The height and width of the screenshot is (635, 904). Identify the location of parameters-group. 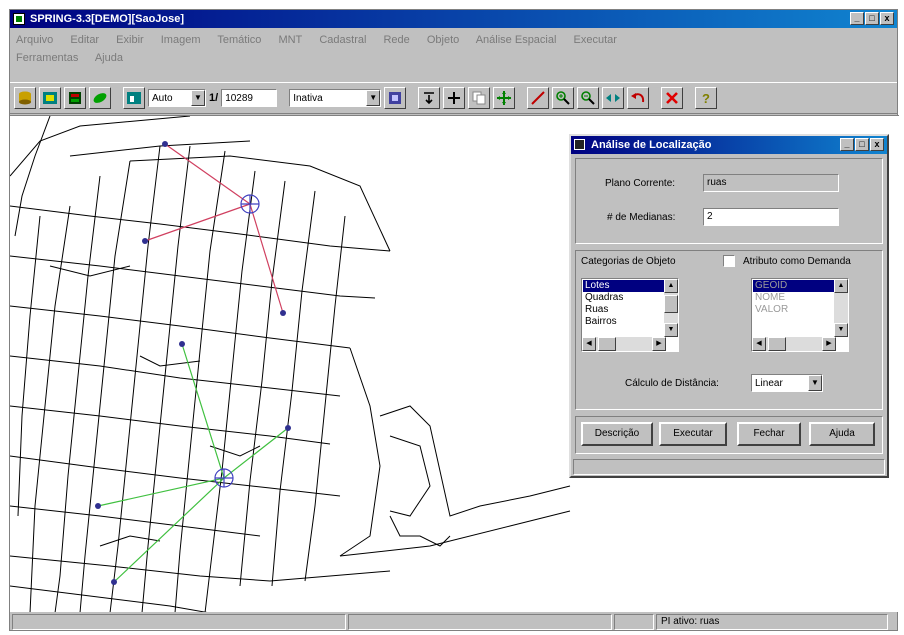
(729, 201).